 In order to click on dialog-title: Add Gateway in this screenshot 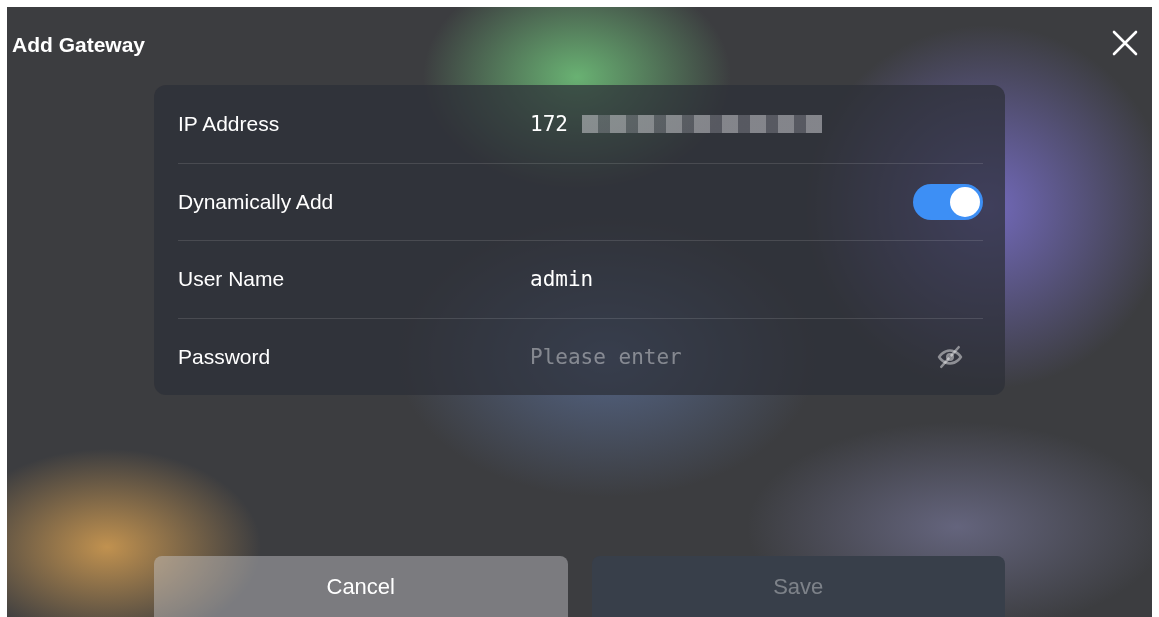, I will do `click(79, 45)`.